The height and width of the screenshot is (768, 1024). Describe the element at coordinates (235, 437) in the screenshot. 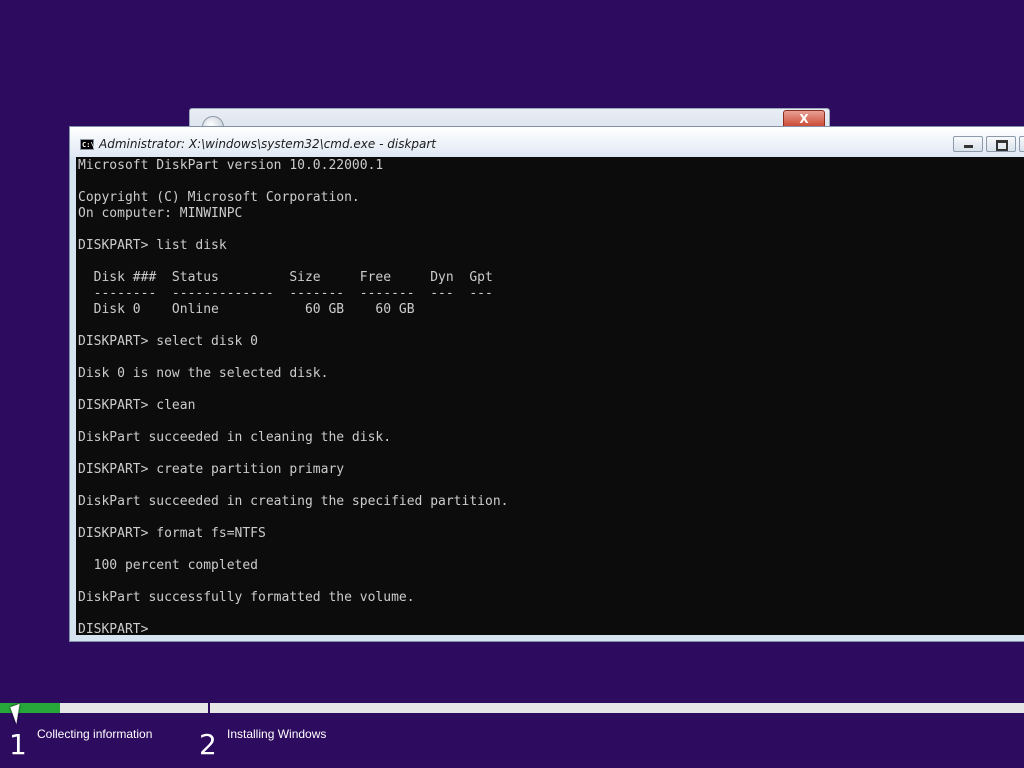

I see `console-line: DiskPart succeeded in cleaning the disk.` at that location.